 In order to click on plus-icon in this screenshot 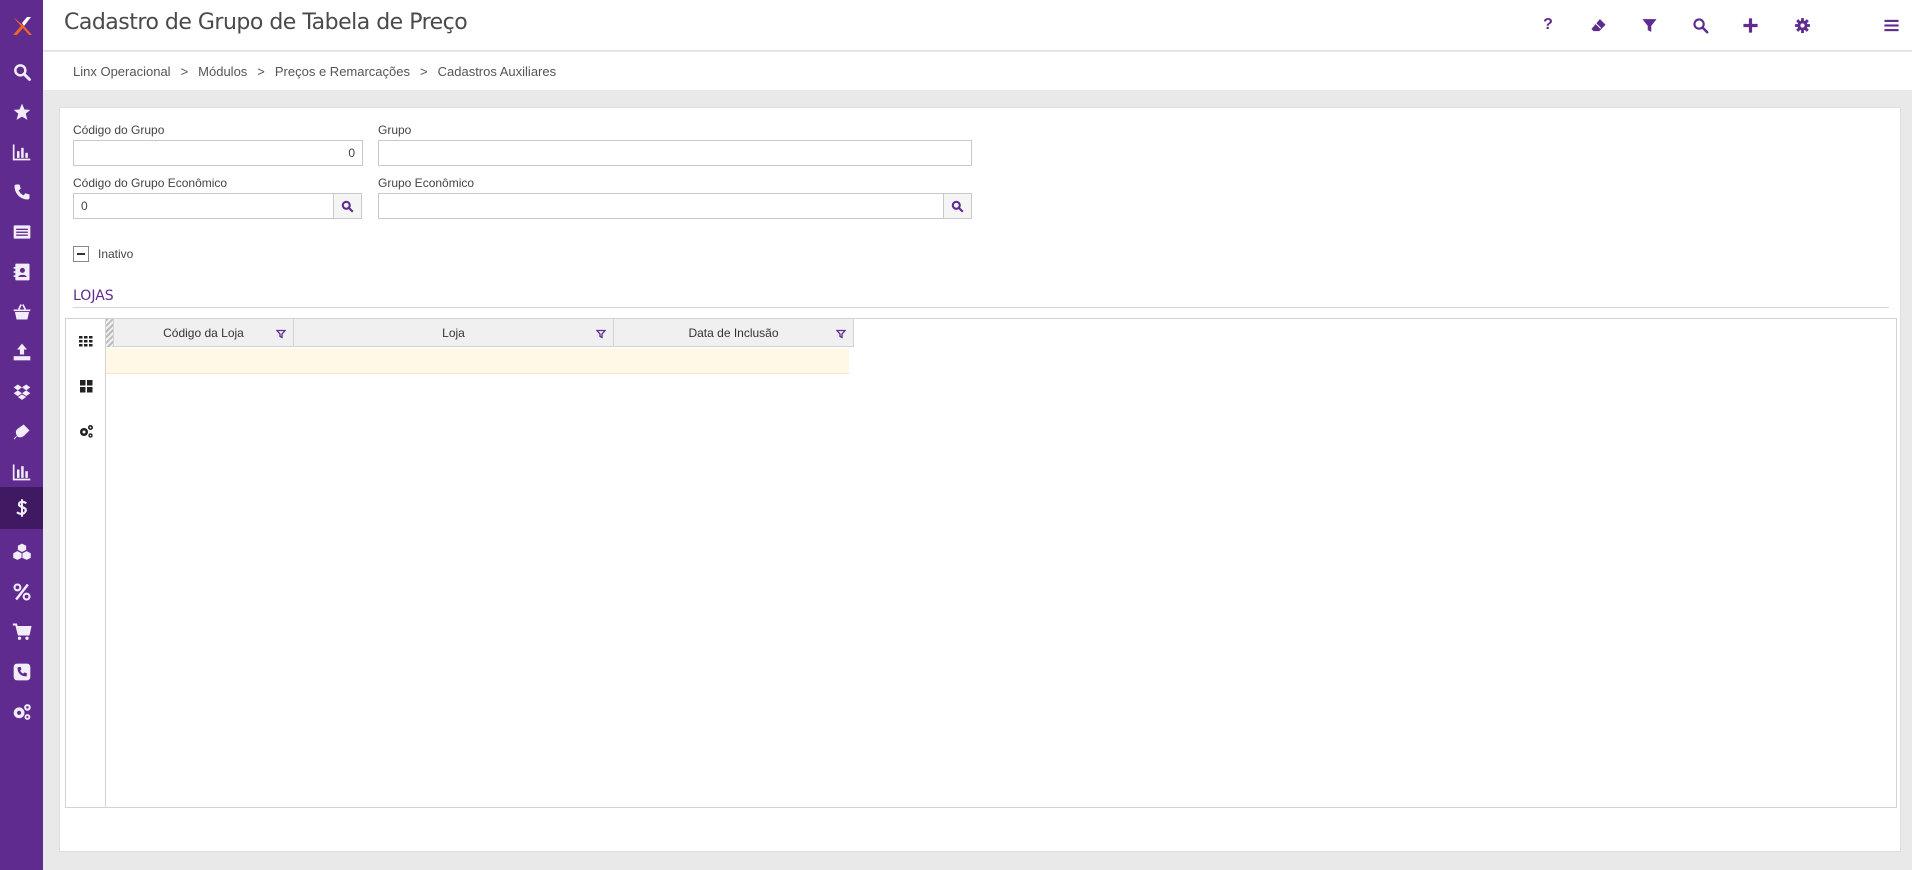, I will do `click(1750, 25)`.